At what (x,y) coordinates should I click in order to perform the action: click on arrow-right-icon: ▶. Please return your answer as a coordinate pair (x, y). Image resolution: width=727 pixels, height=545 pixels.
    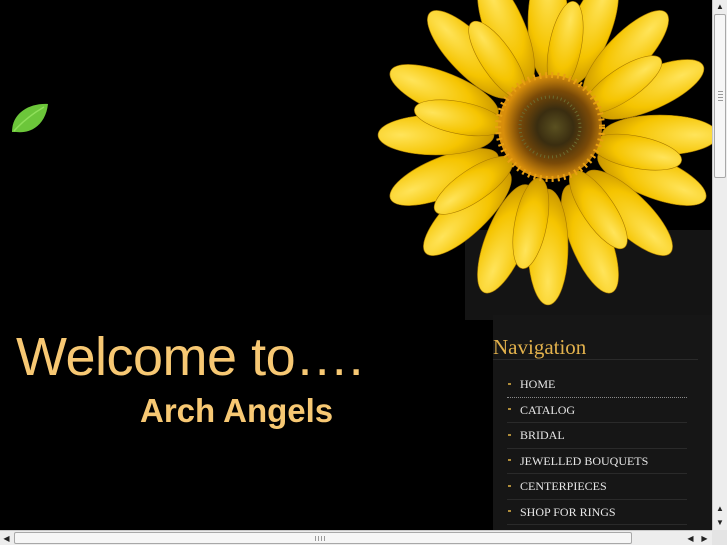
    Looking at the image, I should click on (704, 538).